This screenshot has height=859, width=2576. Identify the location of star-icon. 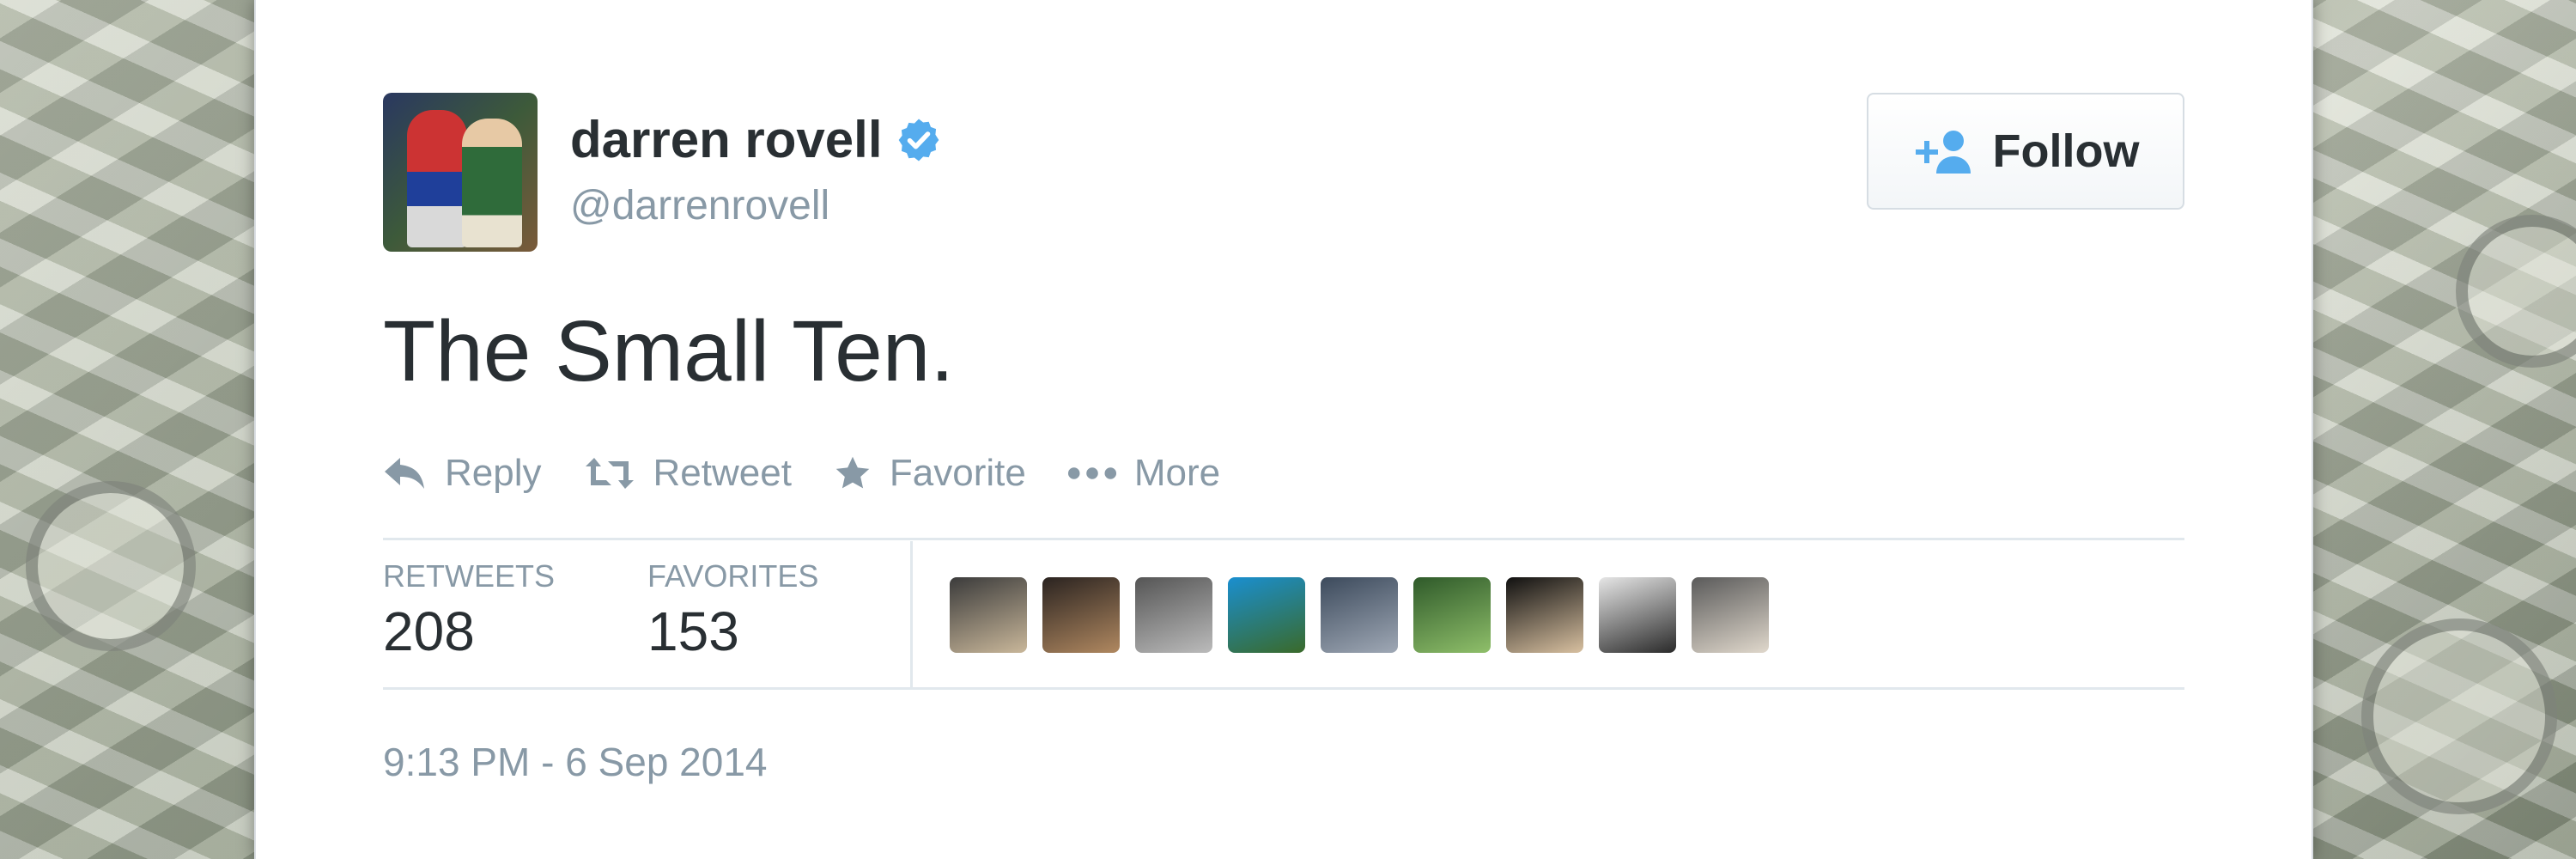
(852, 473).